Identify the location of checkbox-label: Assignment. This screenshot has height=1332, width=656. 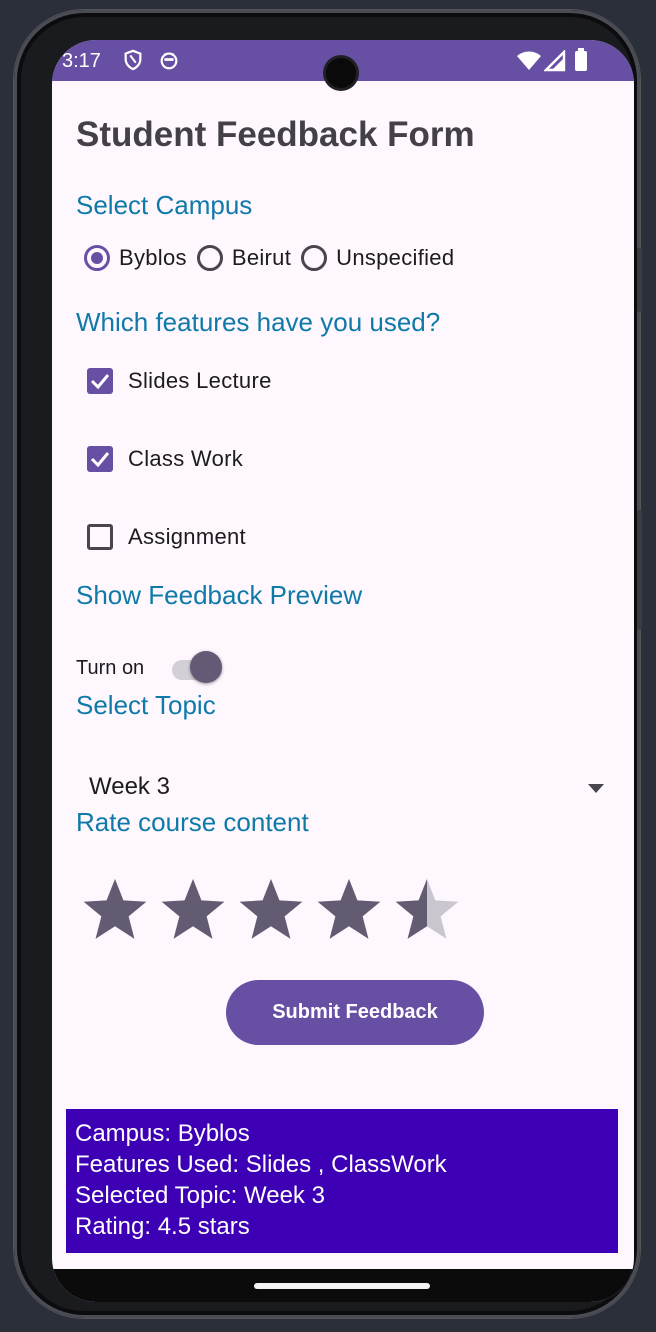
(187, 536).